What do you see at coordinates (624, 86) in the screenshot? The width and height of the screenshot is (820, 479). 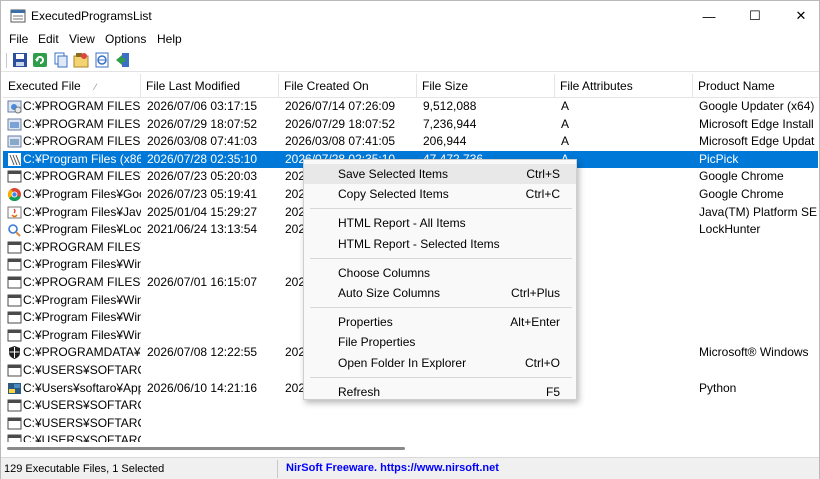 I see `column-header-file-attributes: File Attributes` at bounding box center [624, 86].